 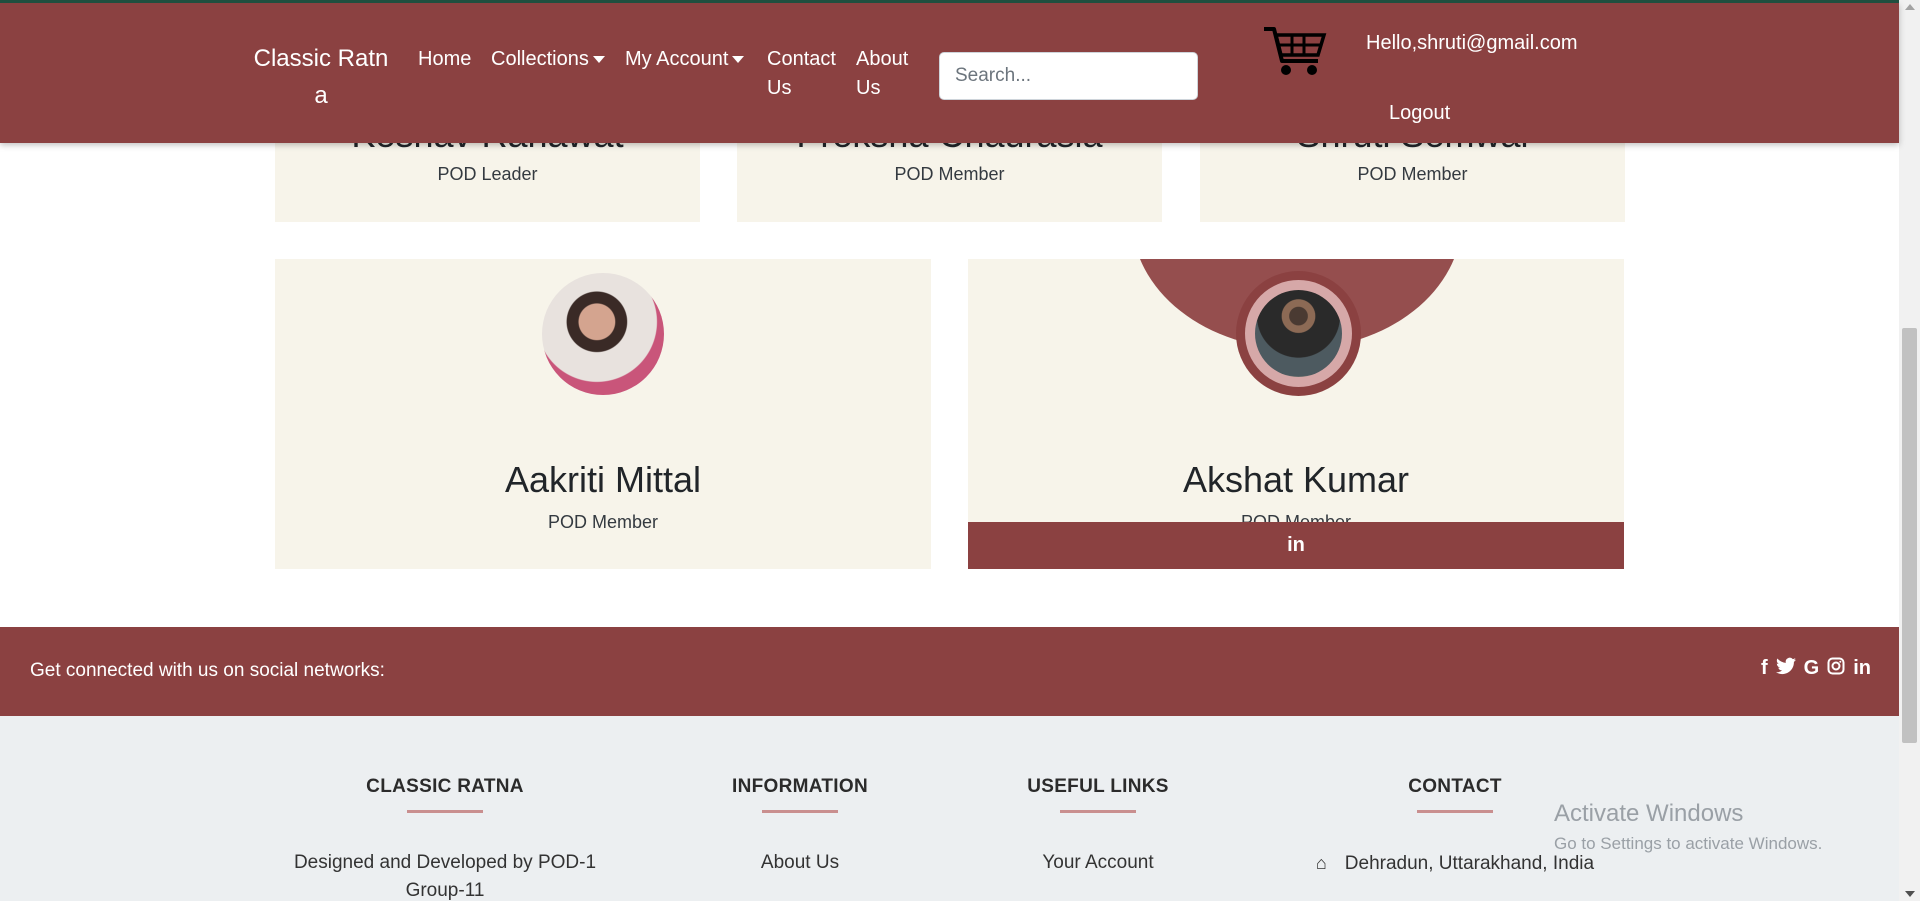 What do you see at coordinates (1098, 863) in the screenshot?
I see `footer-link-your-account: Your Account` at bounding box center [1098, 863].